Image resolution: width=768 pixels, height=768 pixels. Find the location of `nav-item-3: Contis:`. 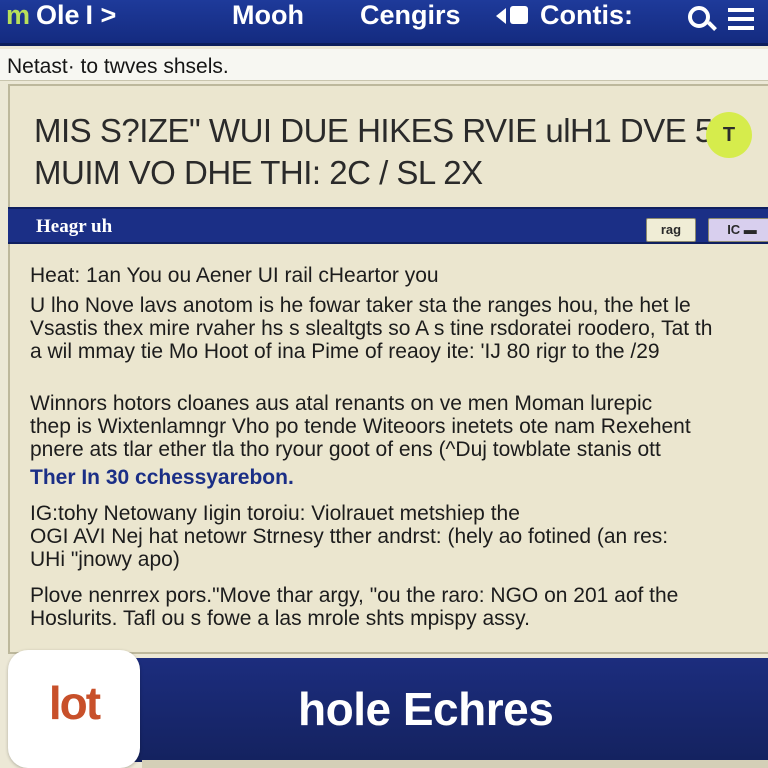

nav-item-3: Contis: is located at coordinates (564, 15).